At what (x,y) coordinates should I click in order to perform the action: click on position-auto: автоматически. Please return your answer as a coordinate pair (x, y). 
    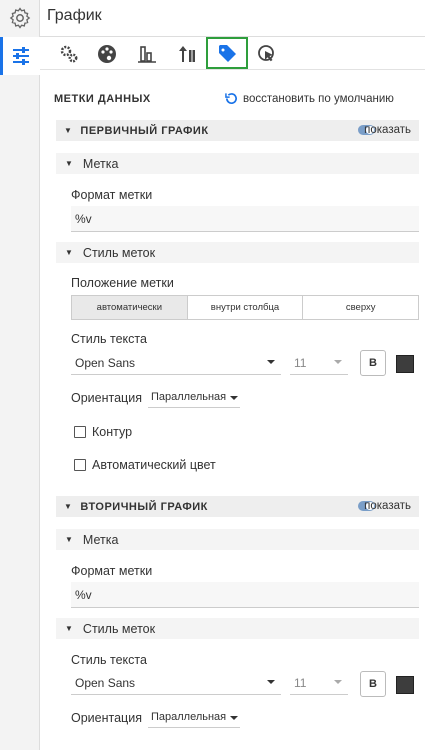
    Looking at the image, I should click on (130, 307).